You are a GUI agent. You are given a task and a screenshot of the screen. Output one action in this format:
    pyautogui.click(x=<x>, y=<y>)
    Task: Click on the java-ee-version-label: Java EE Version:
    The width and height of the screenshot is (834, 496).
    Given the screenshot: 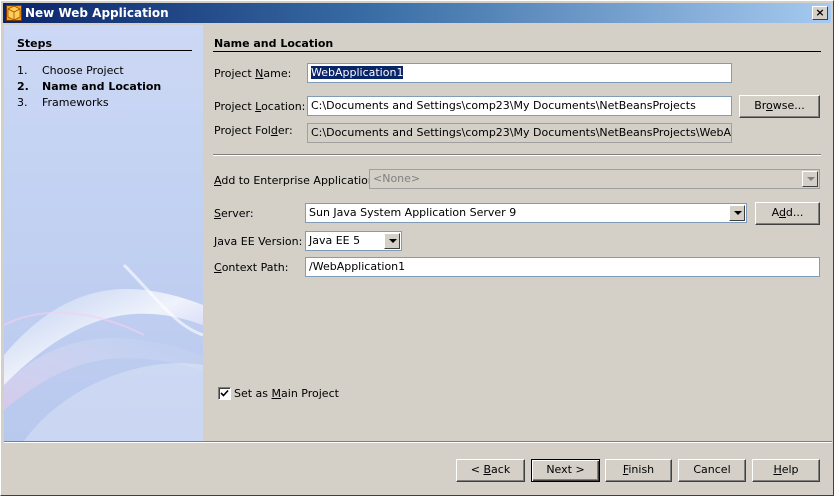 What is the action you would take?
    pyautogui.click(x=258, y=241)
    